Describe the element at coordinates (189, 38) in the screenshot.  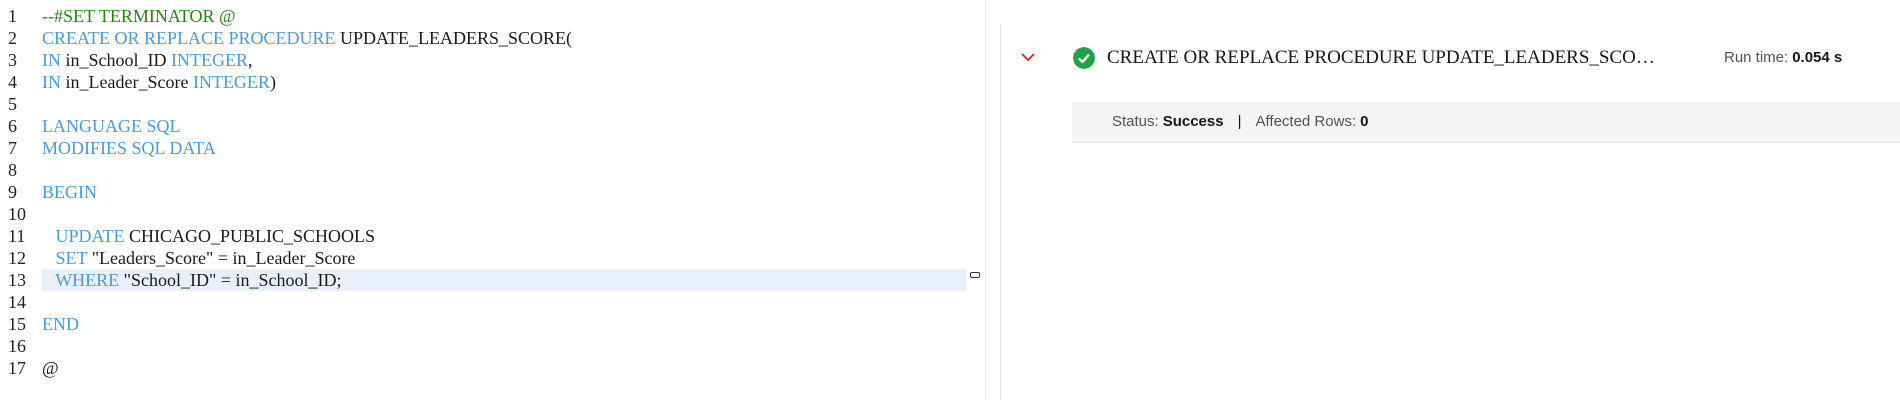
I see `sql-keyword: CREATE OR REPLACE PROCEDURE` at that location.